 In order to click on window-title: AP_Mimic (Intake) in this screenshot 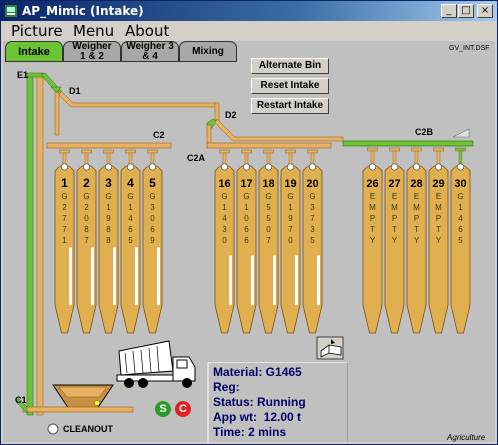, I will do `click(83, 11)`.